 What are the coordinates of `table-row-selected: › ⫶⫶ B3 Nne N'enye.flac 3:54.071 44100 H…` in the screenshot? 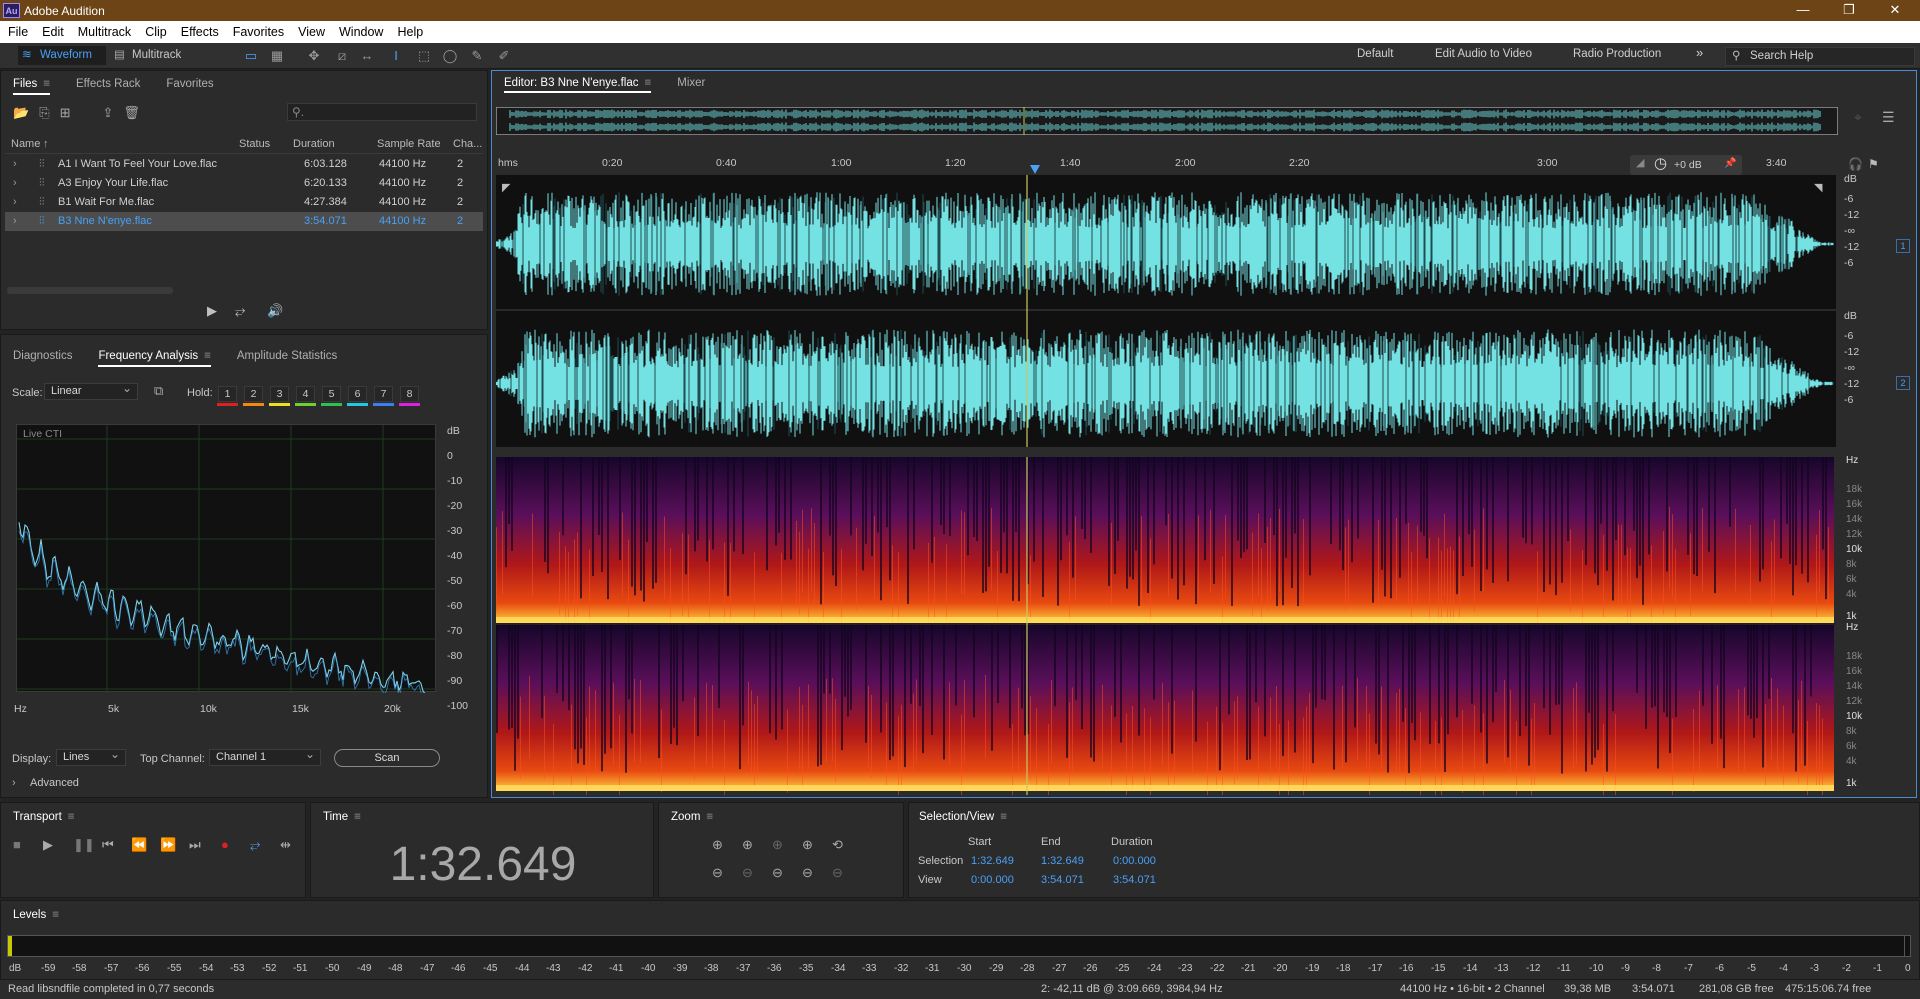 It's located at (244, 221).